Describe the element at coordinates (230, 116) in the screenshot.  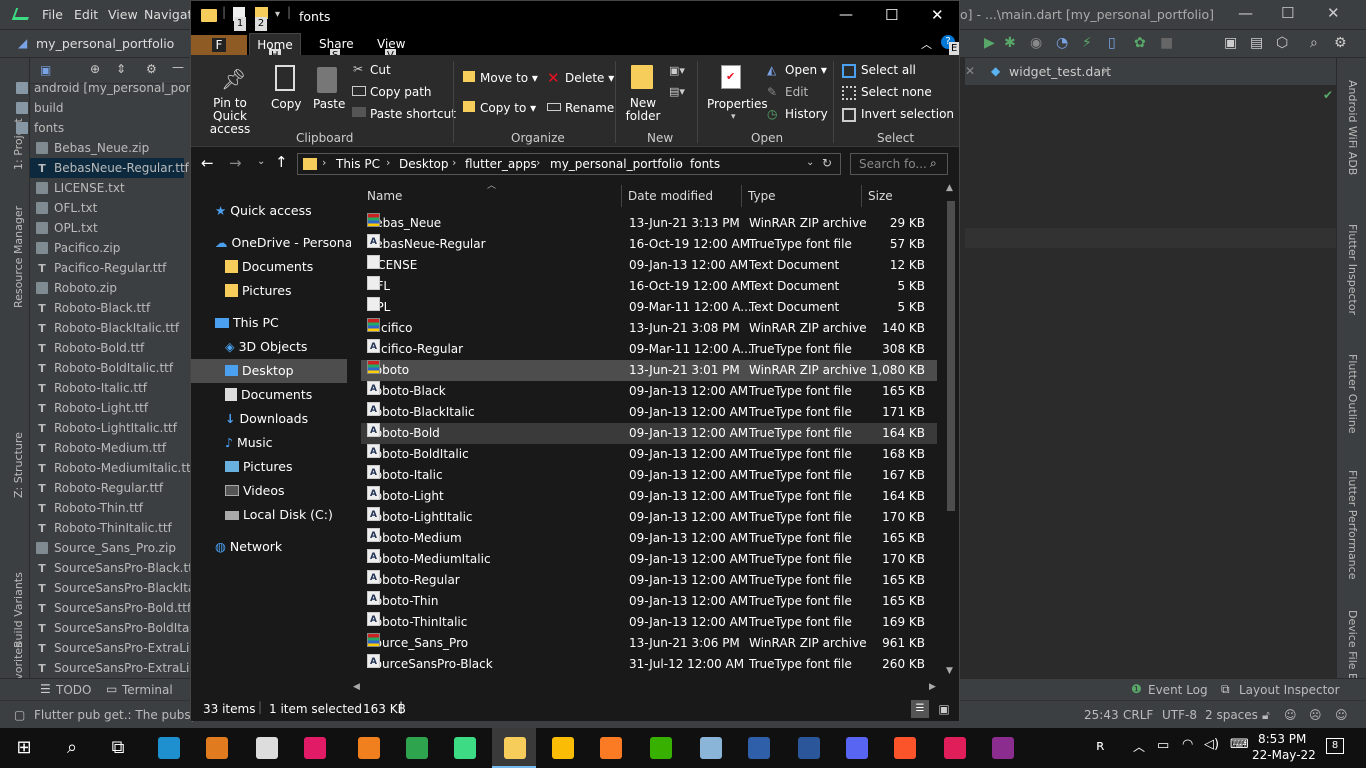
I see `pin-to-quick-access-button: Pin to Quick access` at that location.